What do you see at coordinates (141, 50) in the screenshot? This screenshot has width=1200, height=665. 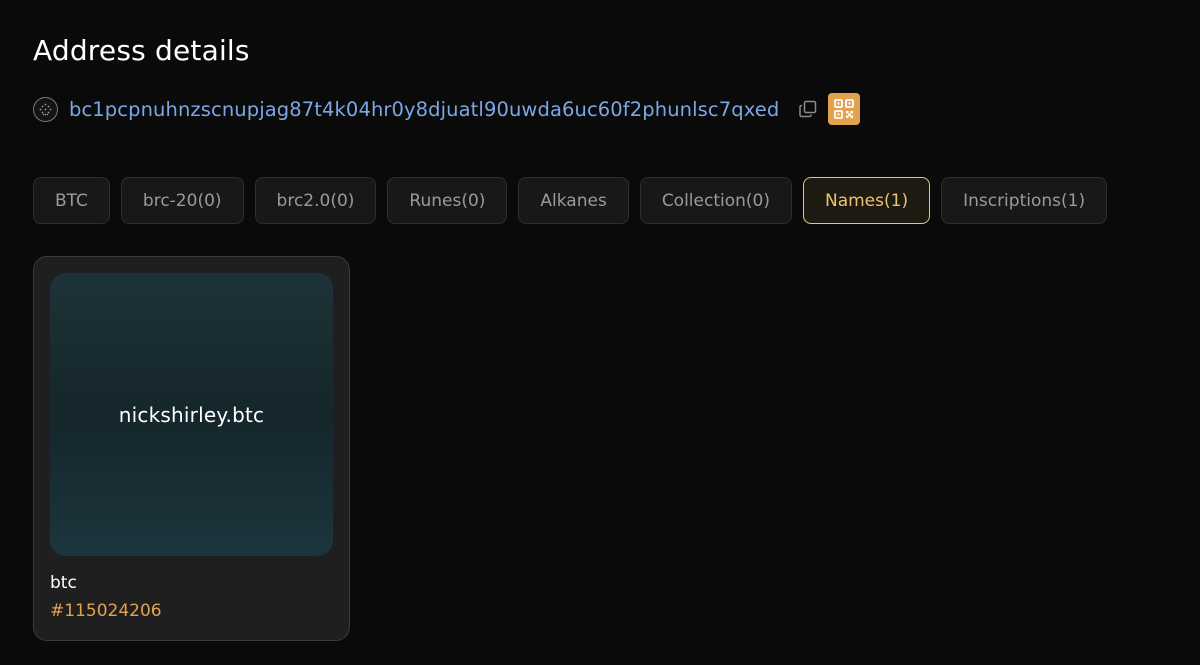 I see `page-title: Address details` at bounding box center [141, 50].